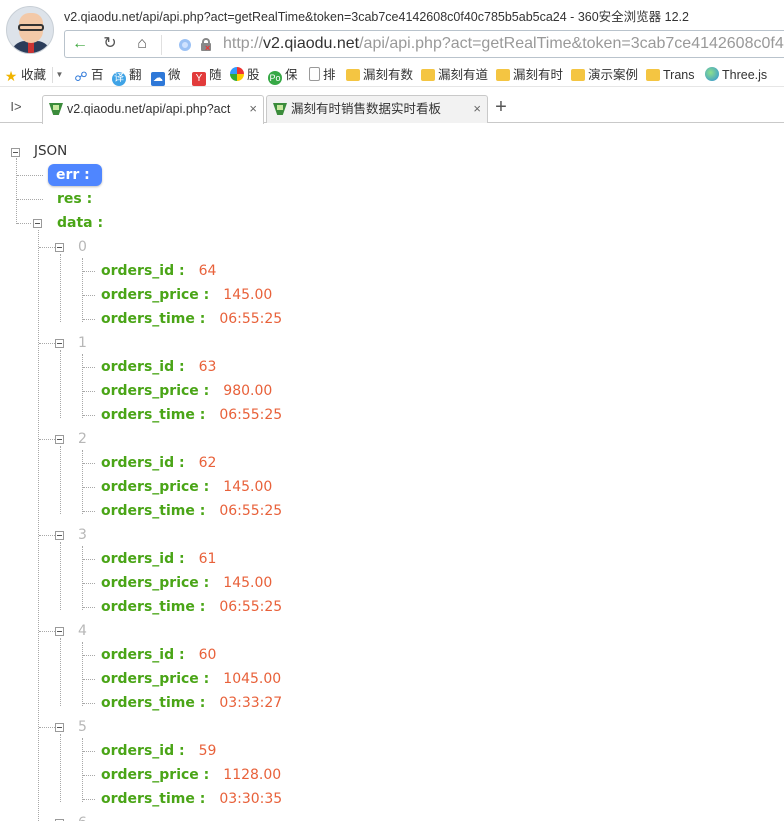 The image size is (784, 821). I want to click on bookmark-yahoo: Y随, so click(207, 76).